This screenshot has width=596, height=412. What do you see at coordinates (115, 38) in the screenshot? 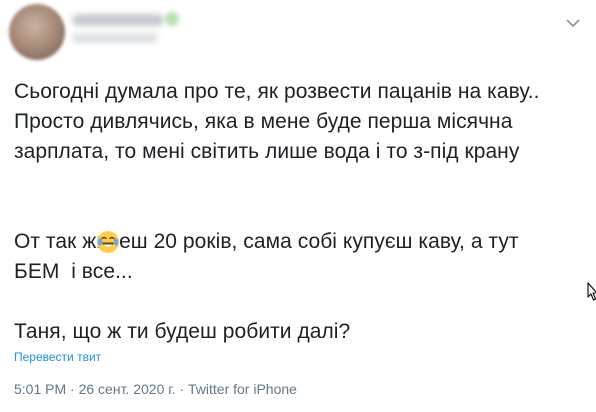
I see `author-handle-redacted` at bounding box center [115, 38].